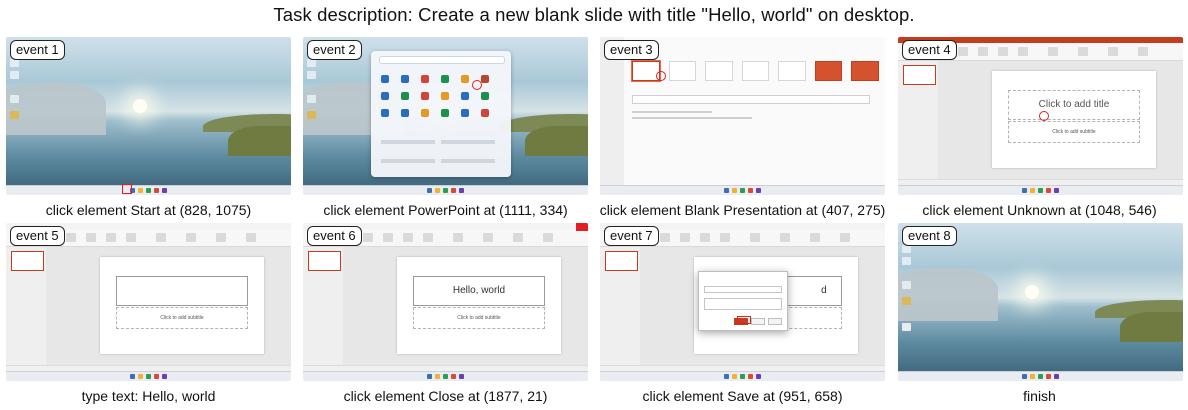  I want to click on desktop-screenshot: event 8, so click(1040, 302).